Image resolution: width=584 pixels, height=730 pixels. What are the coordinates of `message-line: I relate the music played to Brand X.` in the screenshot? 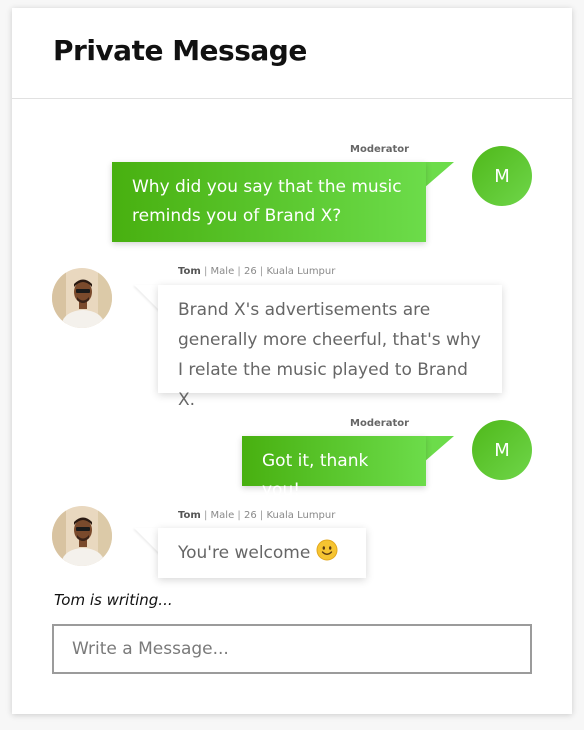 It's located at (323, 385).